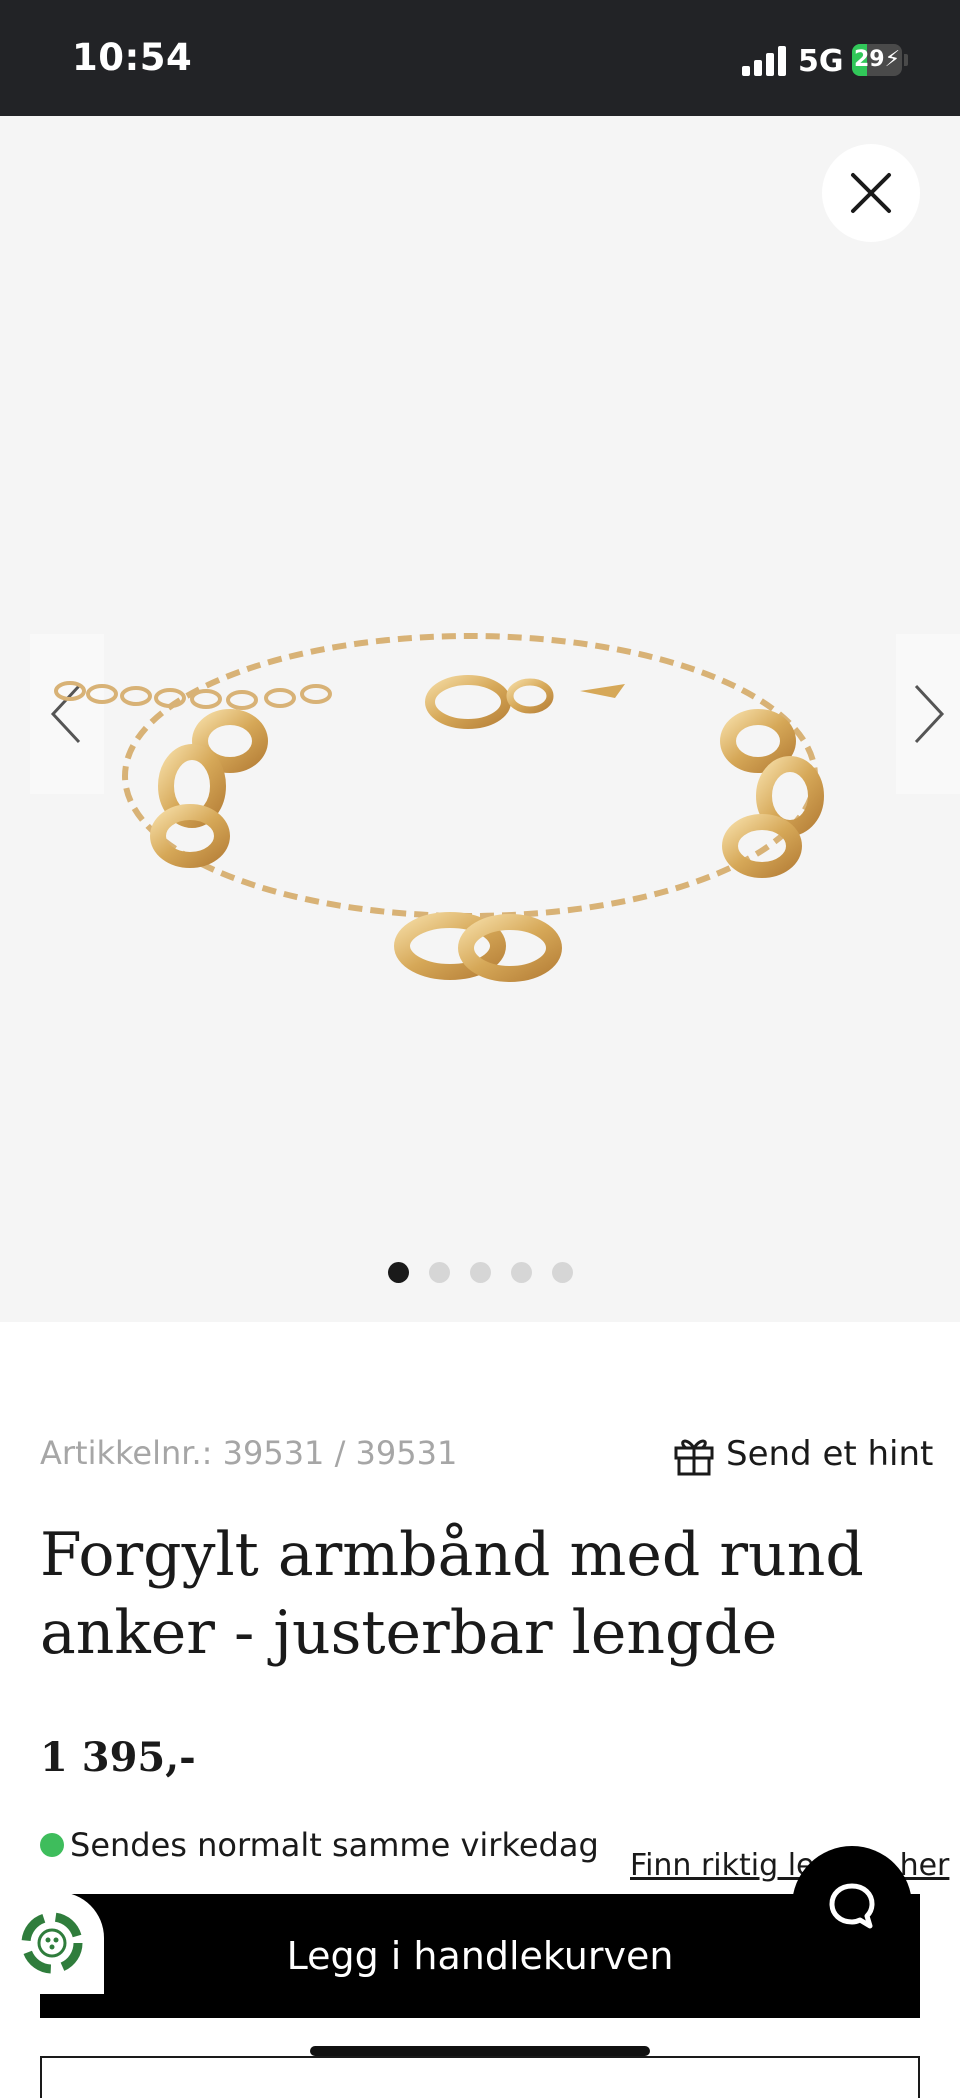  What do you see at coordinates (132, 57) in the screenshot?
I see `status-time: 10:54` at bounding box center [132, 57].